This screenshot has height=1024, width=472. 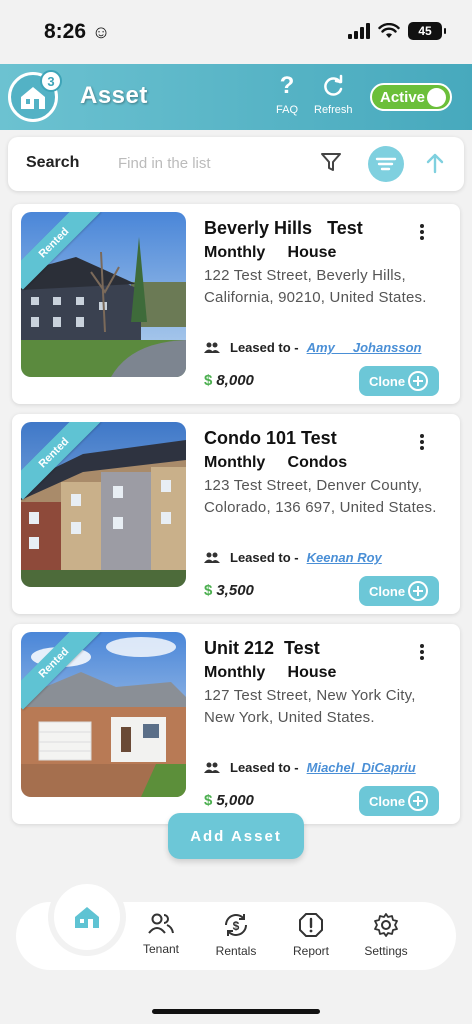 What do you see at coordinates (51, 81) in the screenshot?
I see `notification-badge: 3` at bounding box center [51, 81].